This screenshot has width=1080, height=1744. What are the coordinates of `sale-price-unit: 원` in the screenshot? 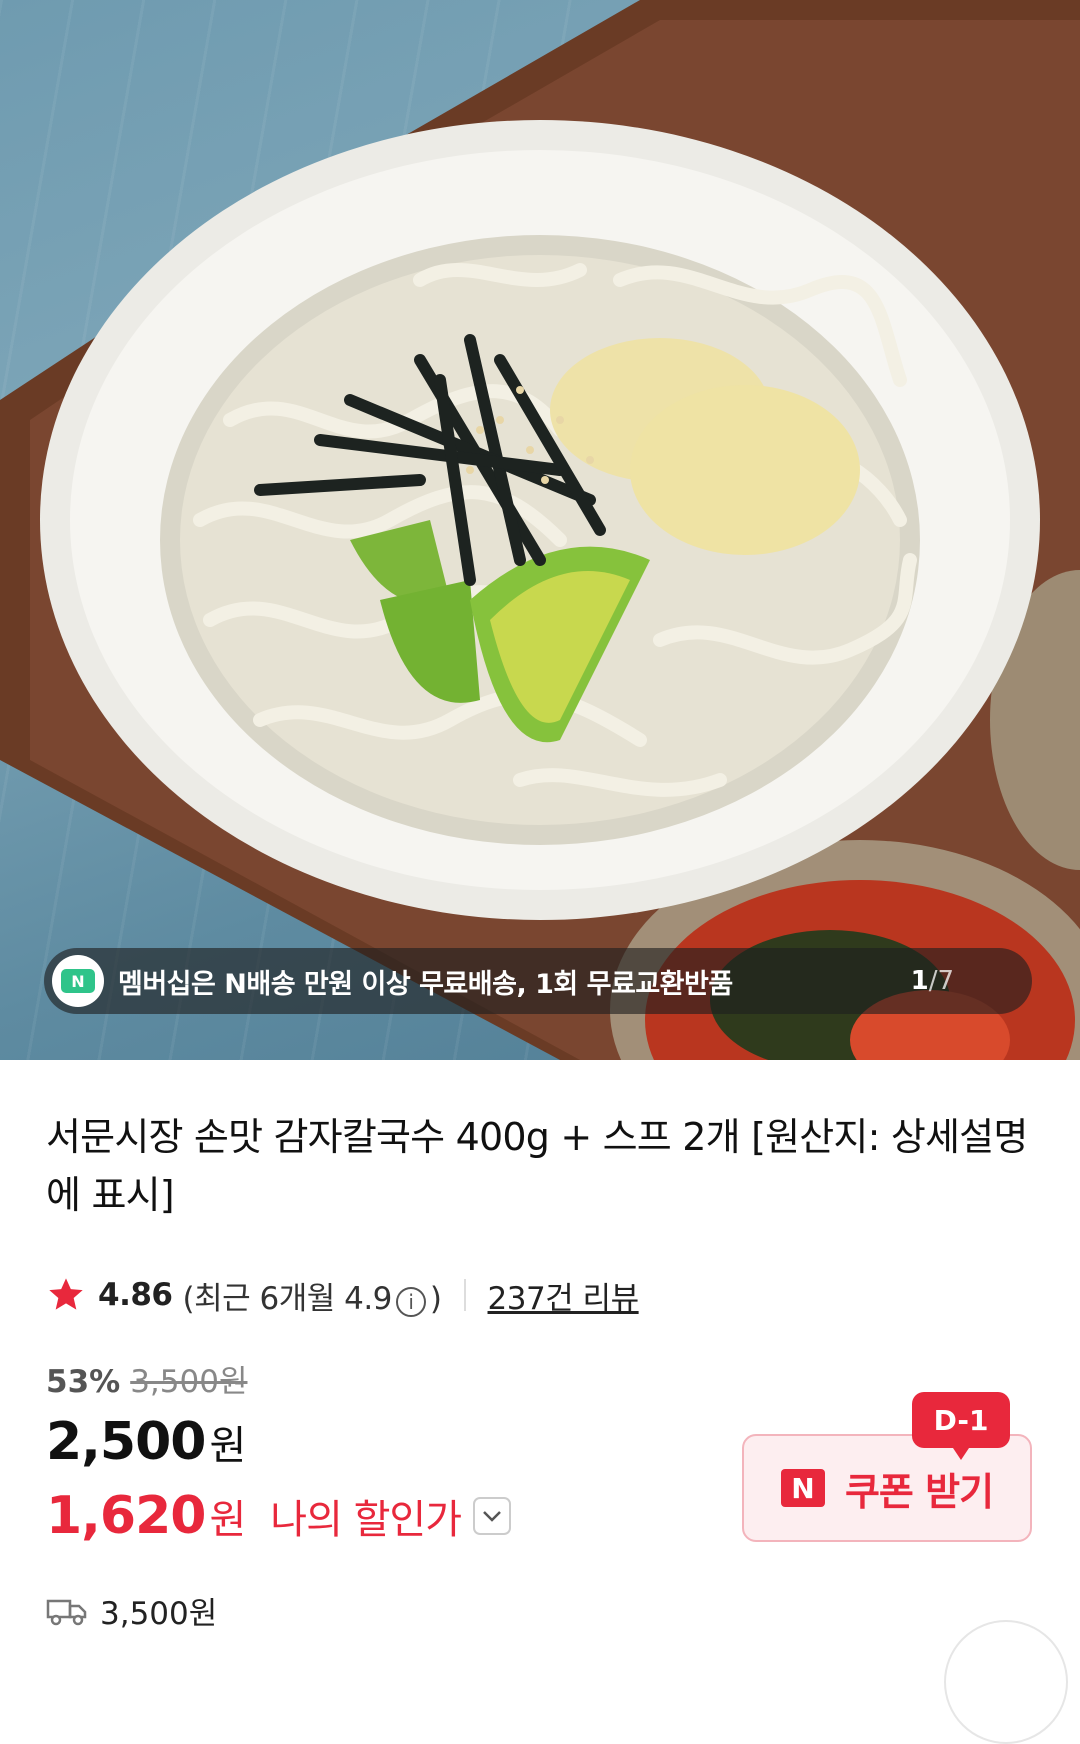 It's located at (228, 1446).